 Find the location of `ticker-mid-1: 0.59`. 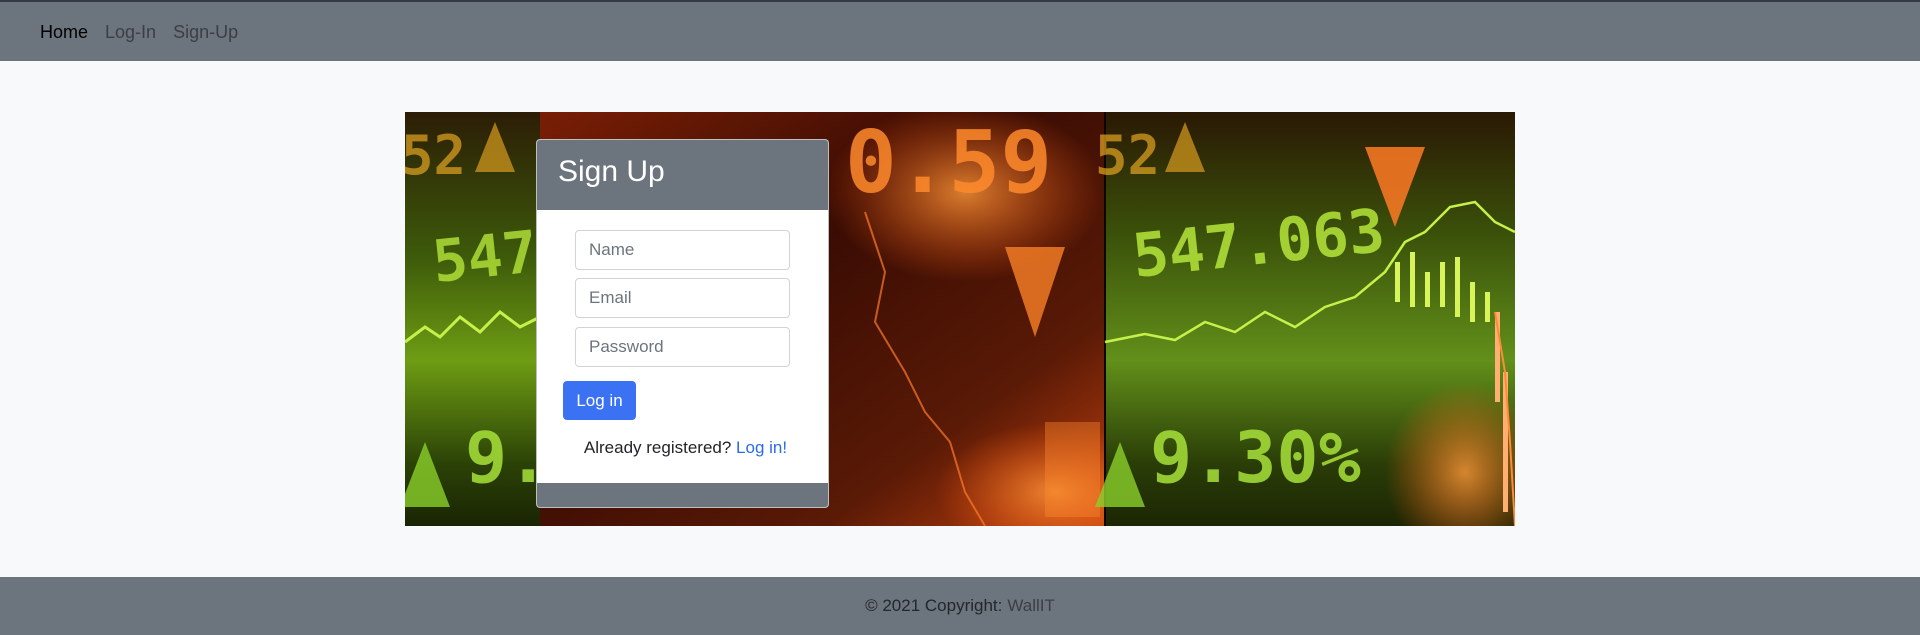

ticker-mid-1: 0.59 is located at coordinates (948, 163).